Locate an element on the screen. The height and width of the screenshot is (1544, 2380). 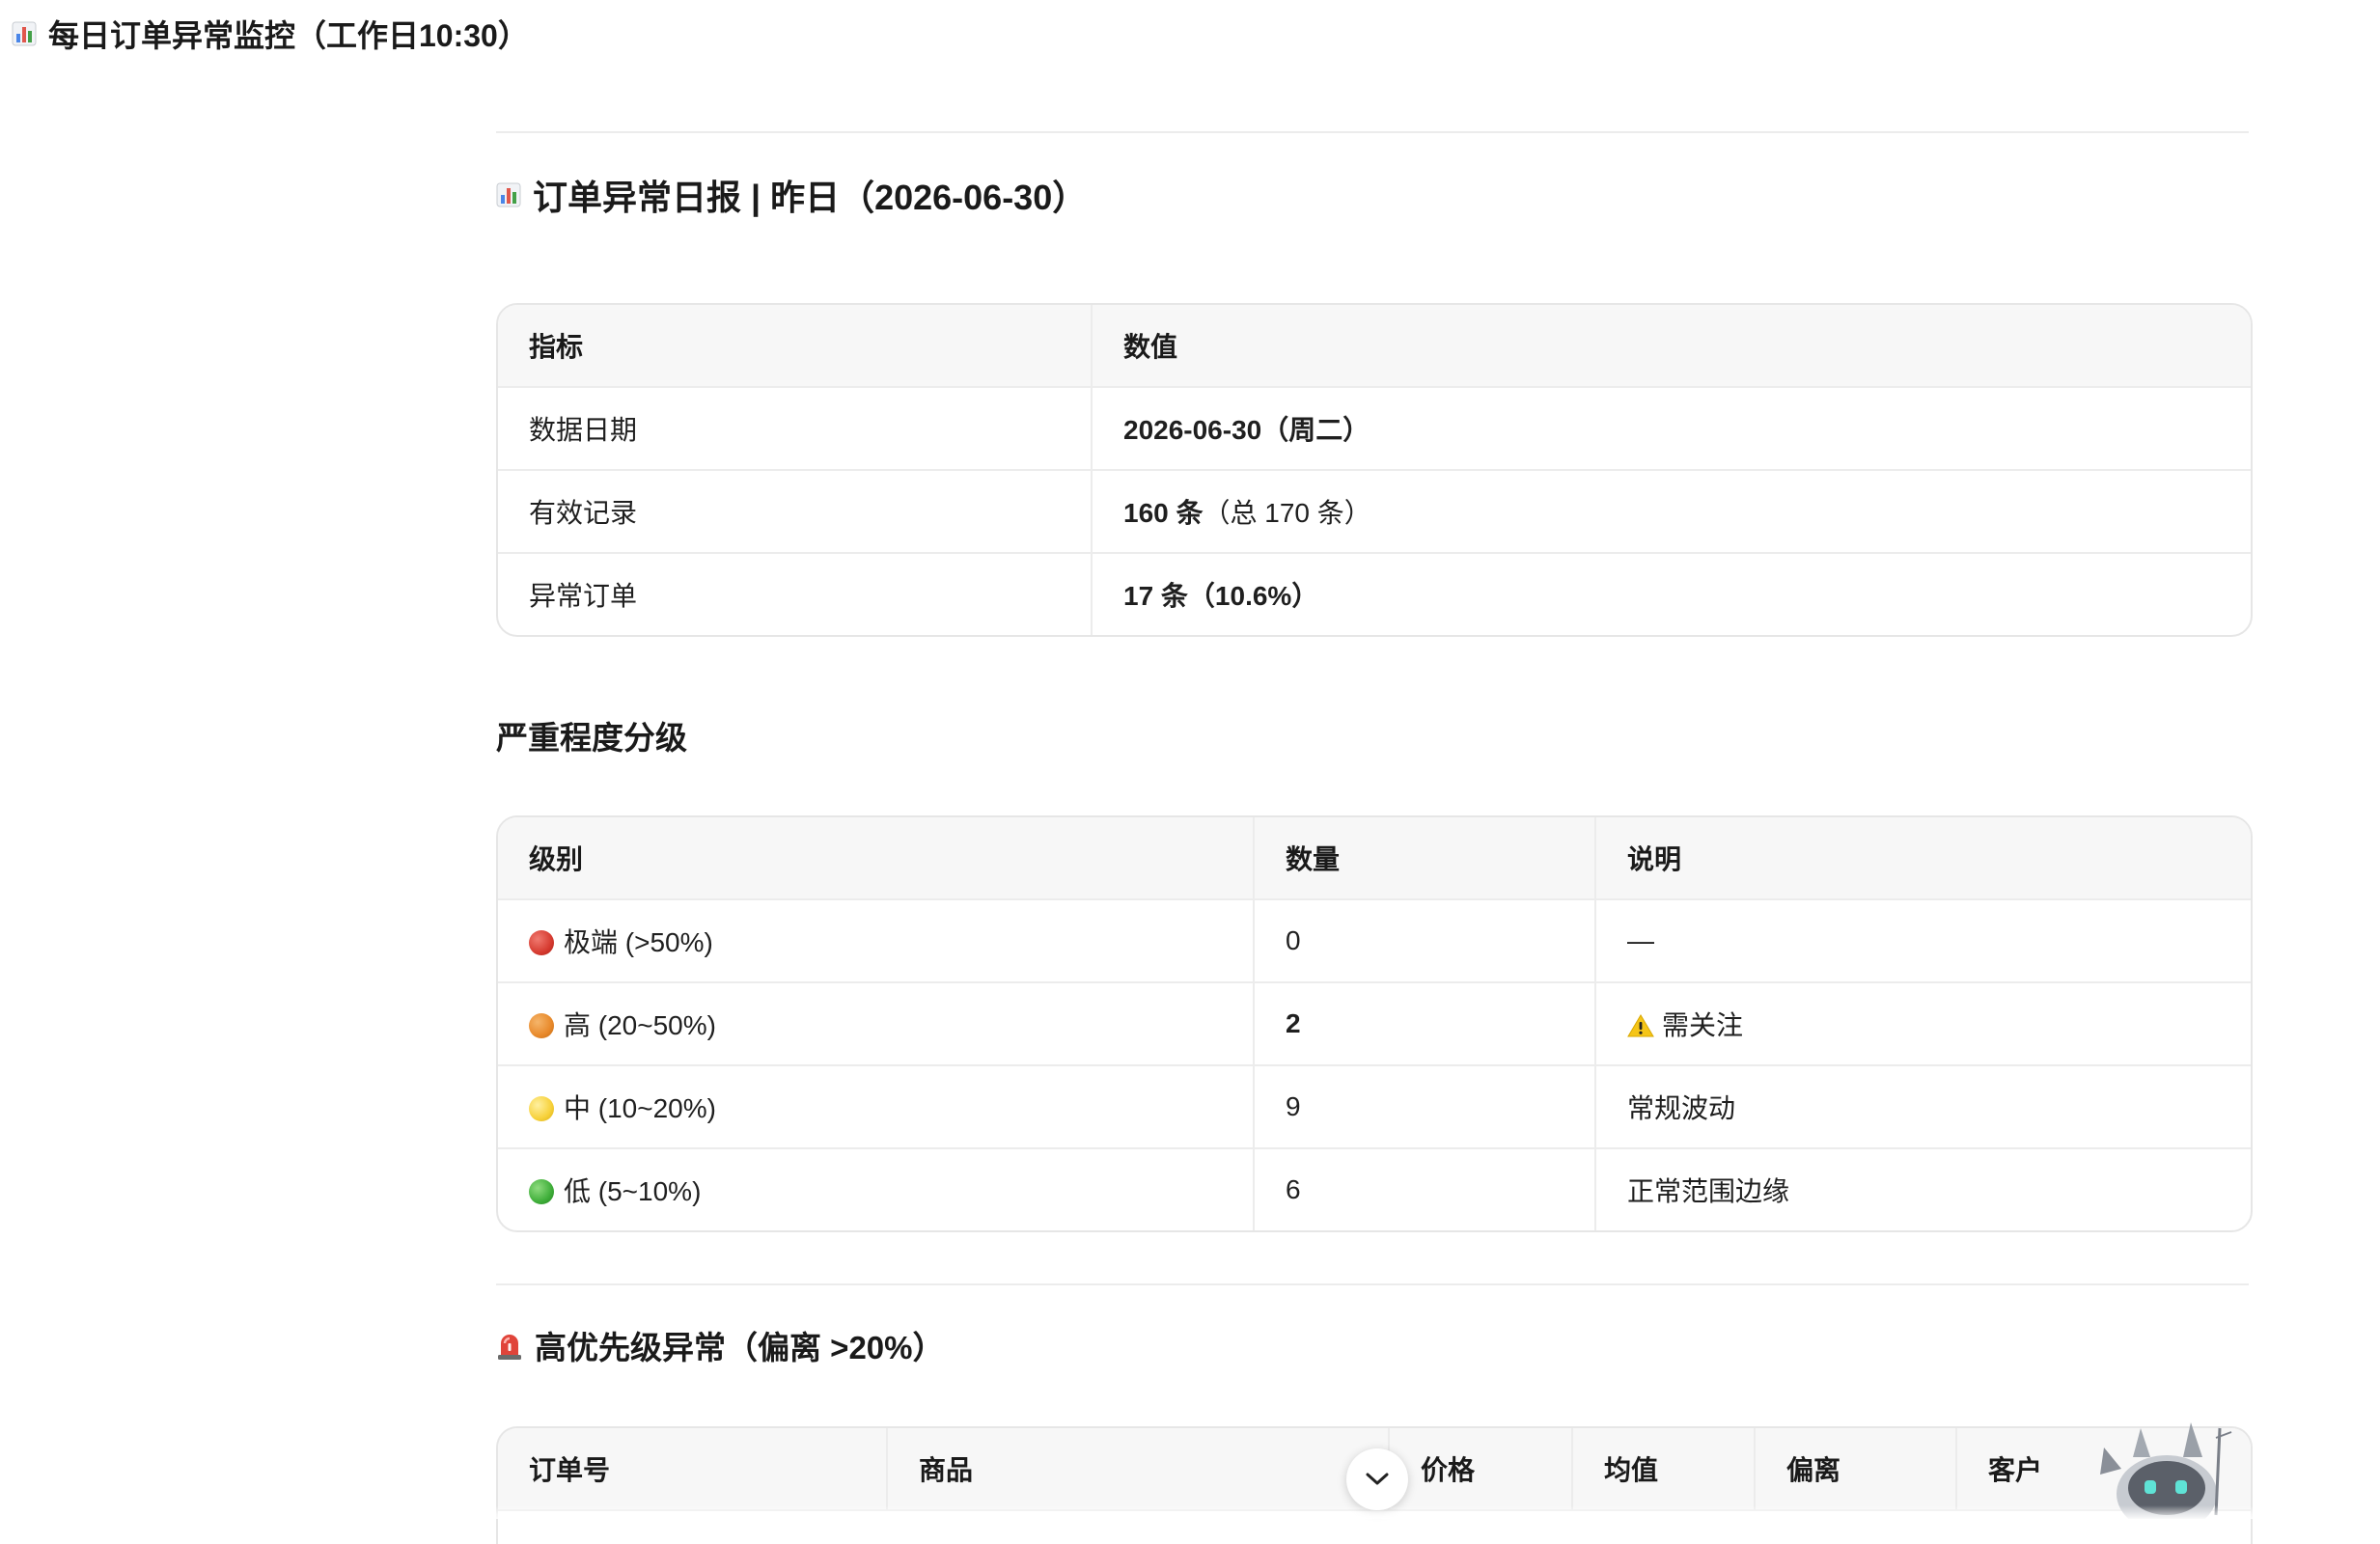
metric-value: 17 条（10.6%） is located at coordinates (1672, 594).